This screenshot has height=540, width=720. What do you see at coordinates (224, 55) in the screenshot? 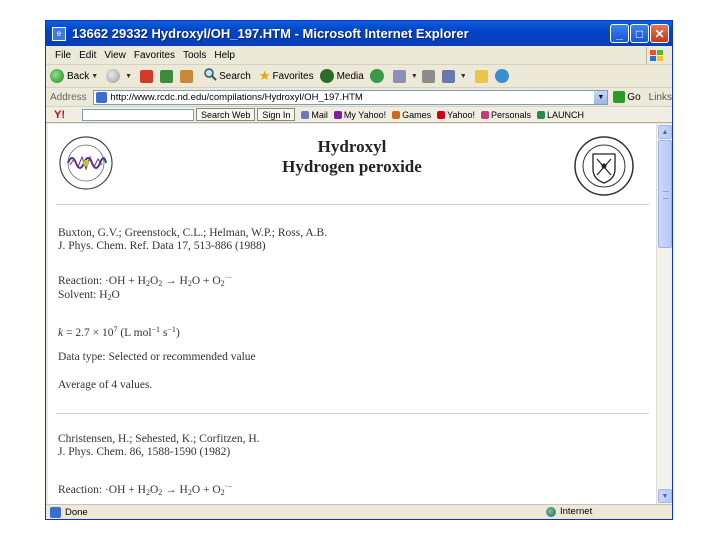
I see `menu-help: Help` at bounding box center [224, 55].